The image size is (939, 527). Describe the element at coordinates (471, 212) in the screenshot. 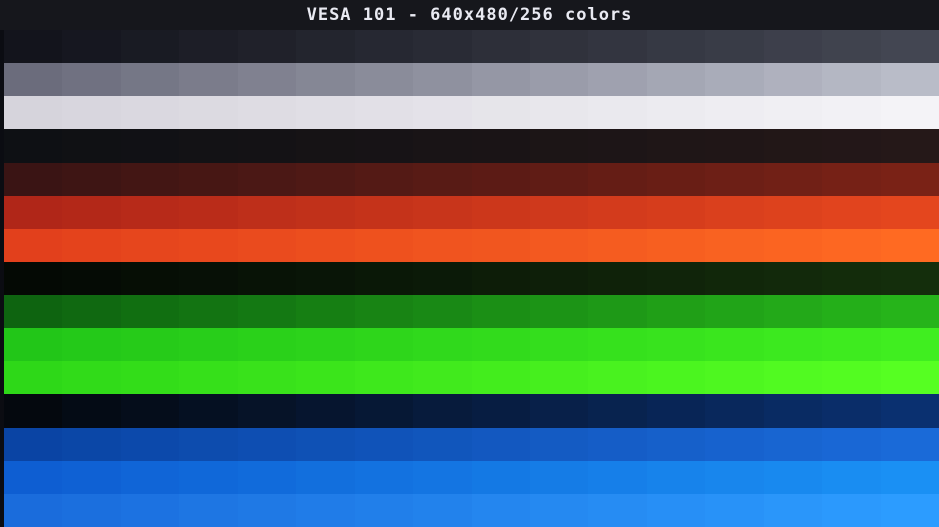

I see `palette-band-red-mid` at that location.